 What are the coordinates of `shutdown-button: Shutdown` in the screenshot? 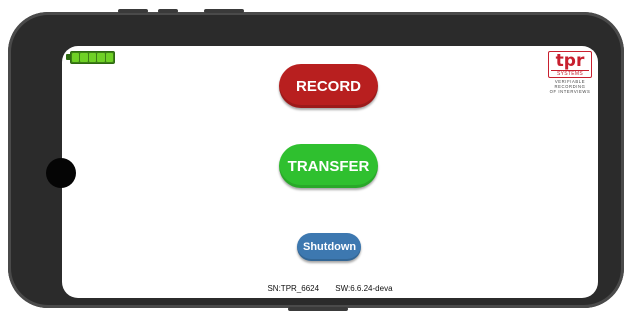 It's located at (329, 247).